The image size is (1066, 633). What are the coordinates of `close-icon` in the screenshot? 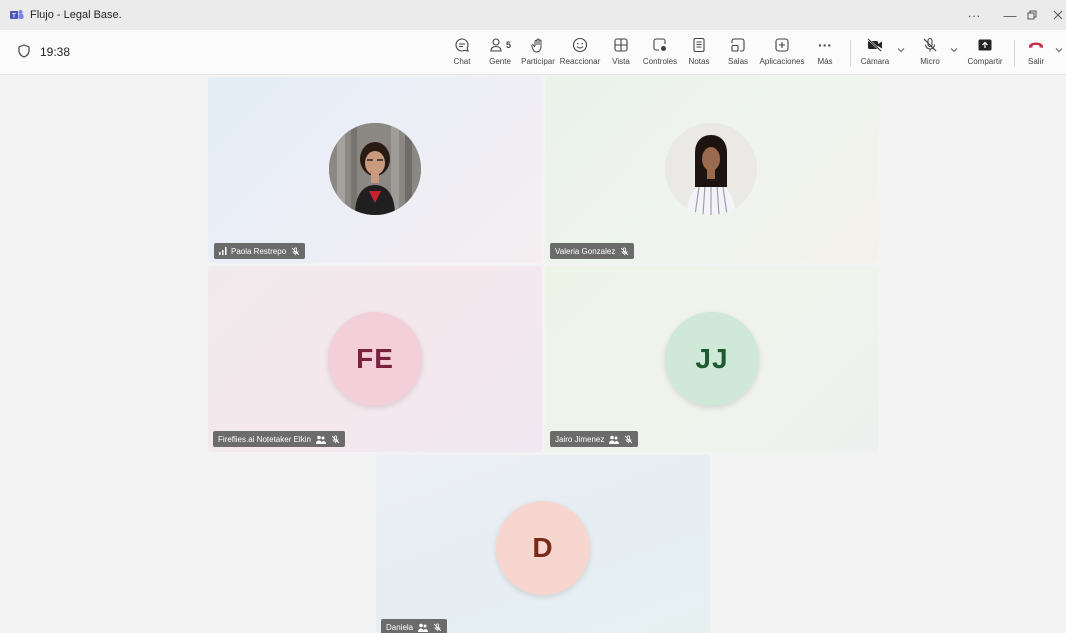 It's located at (1058, 15).